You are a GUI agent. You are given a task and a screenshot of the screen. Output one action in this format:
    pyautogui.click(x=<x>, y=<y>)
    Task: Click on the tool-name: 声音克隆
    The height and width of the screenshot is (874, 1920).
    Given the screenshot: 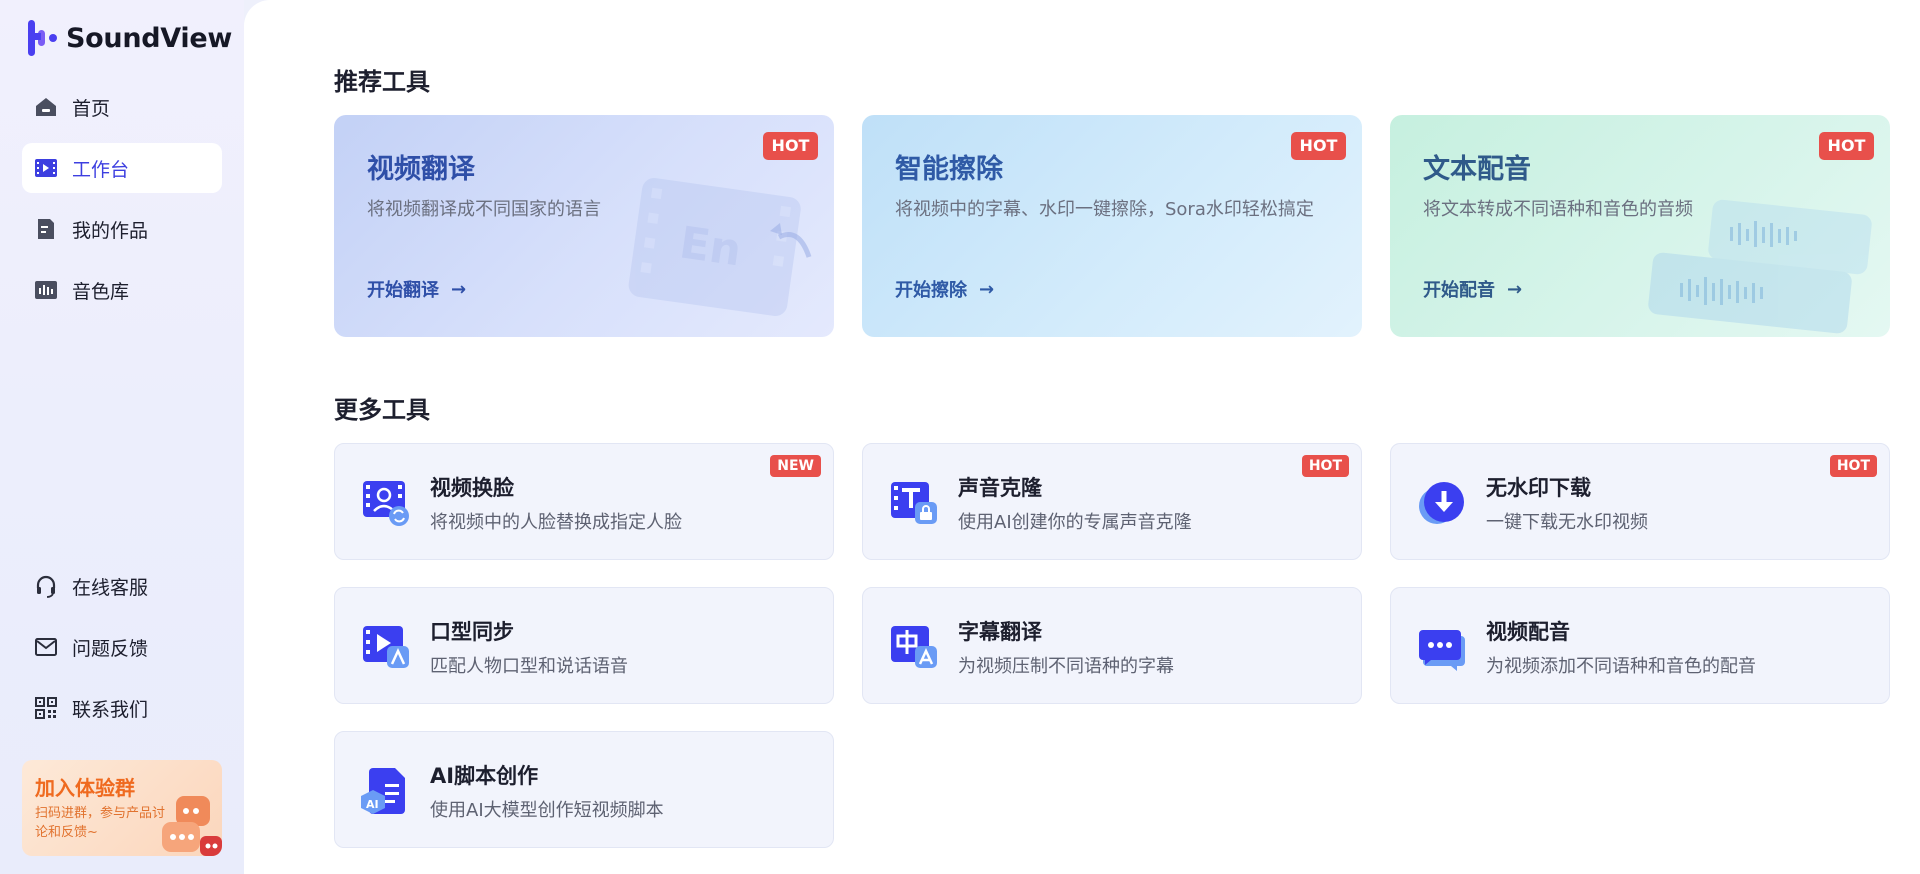 What is the action you would take?
    pyautogui.click(x=1000, y=488)
    